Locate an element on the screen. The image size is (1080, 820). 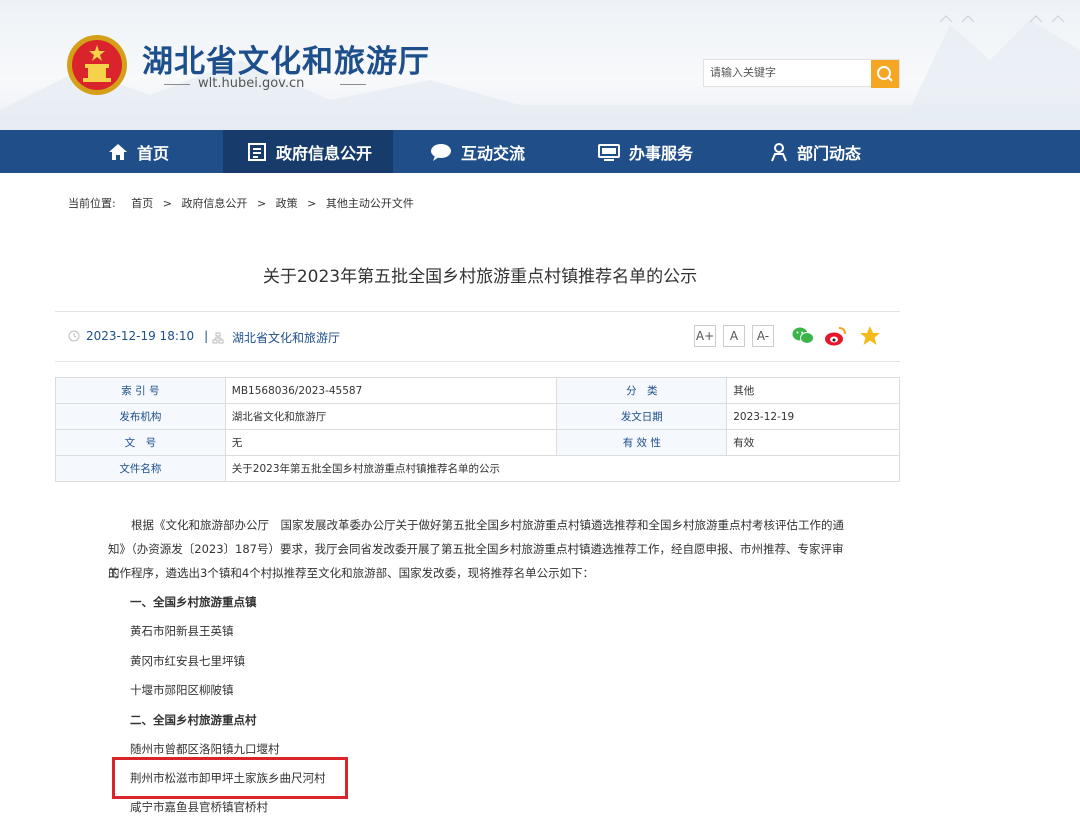
document-list-icon is located at coordinates (257, 151).